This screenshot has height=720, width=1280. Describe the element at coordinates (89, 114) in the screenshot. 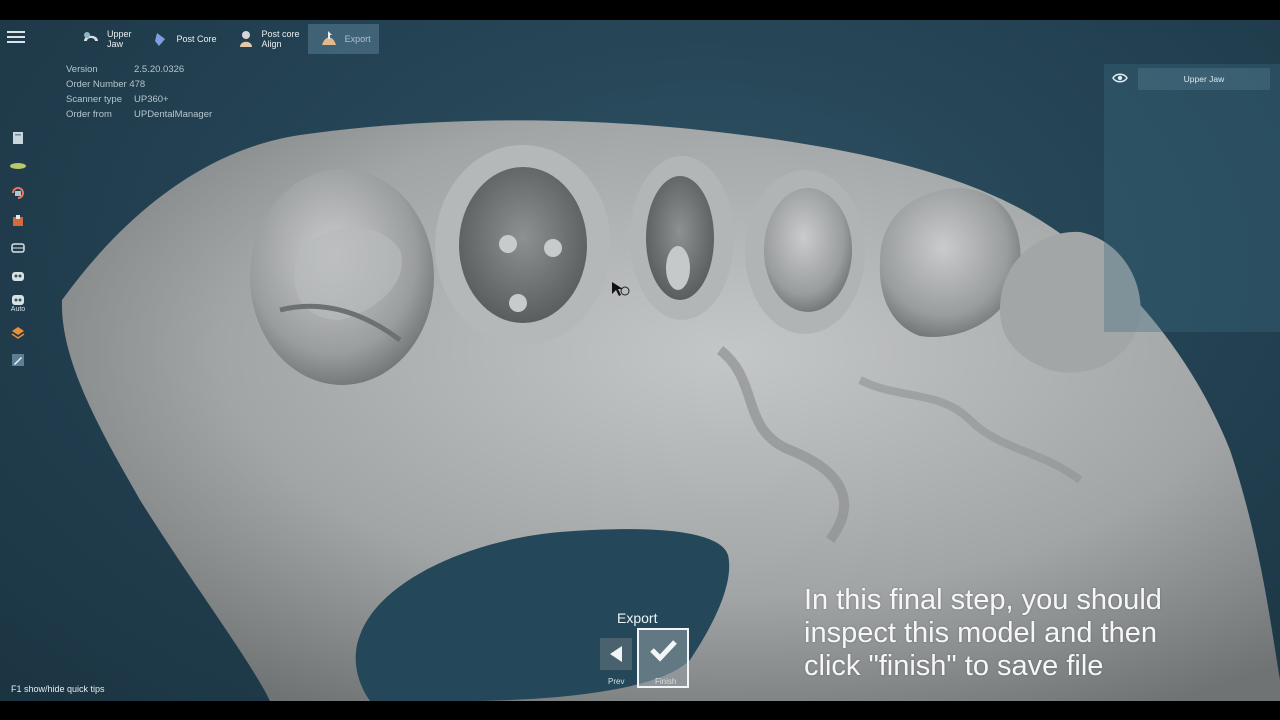

I see `order-from-label: Order from` at that location.